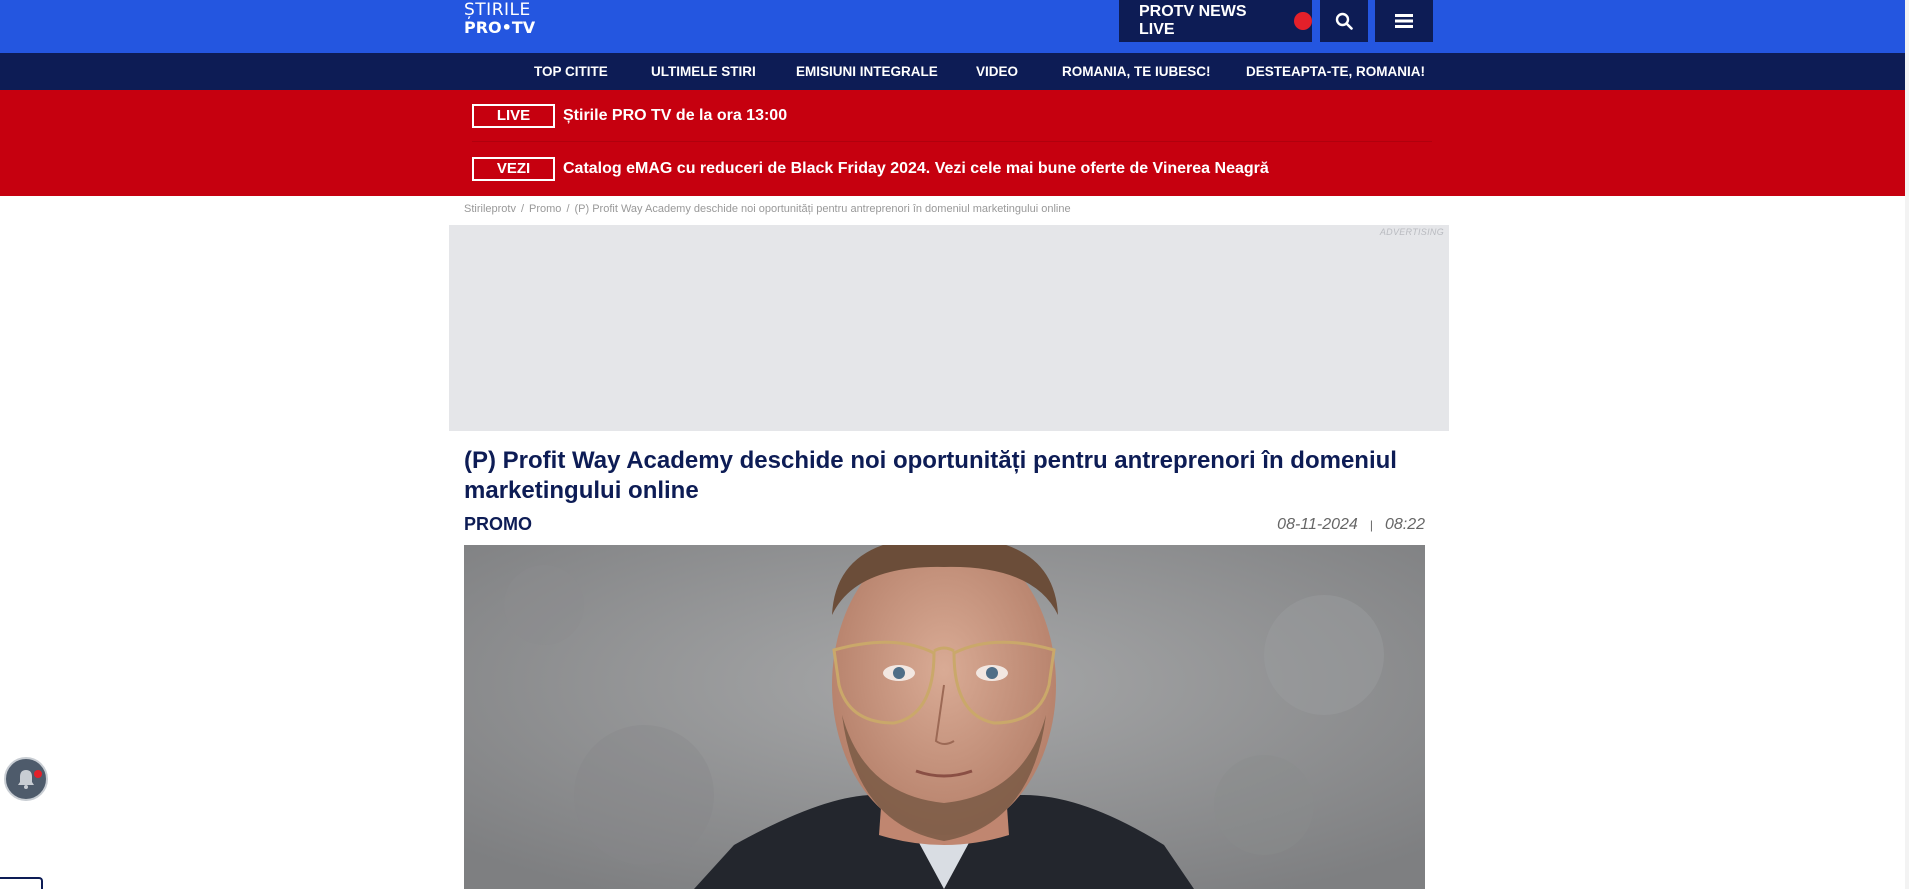 The width and height of the screenshot is (1909, 889). I want to click on logo-line-2: PRO•TV, so click(500, 27).